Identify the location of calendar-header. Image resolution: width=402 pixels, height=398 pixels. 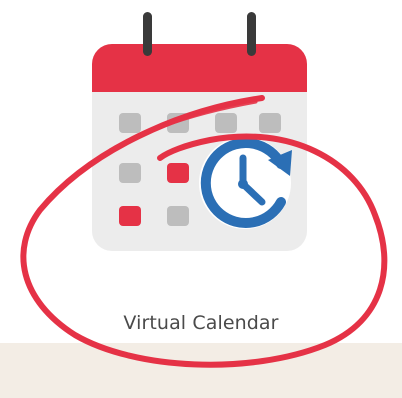
(199, 68).